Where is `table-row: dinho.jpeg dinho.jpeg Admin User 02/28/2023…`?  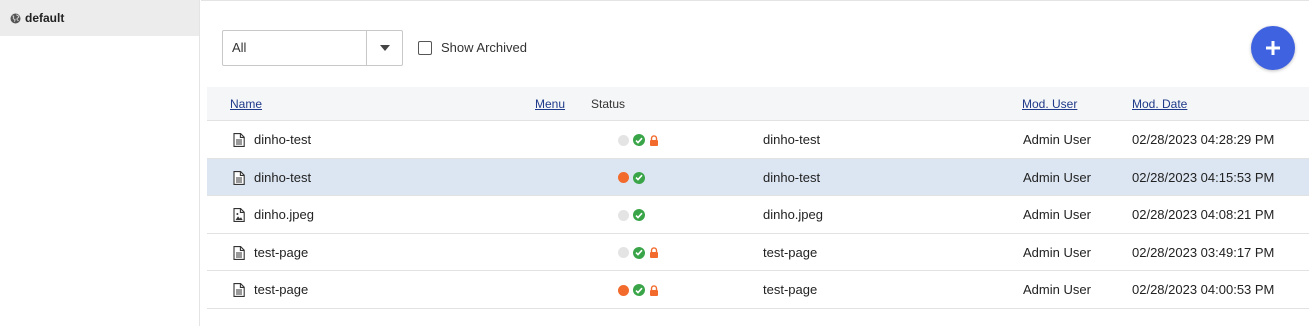 table-row: dinho.jpeg dinho.jpeg Admin User 02/28/2023… is located at coordinates (758, 215).